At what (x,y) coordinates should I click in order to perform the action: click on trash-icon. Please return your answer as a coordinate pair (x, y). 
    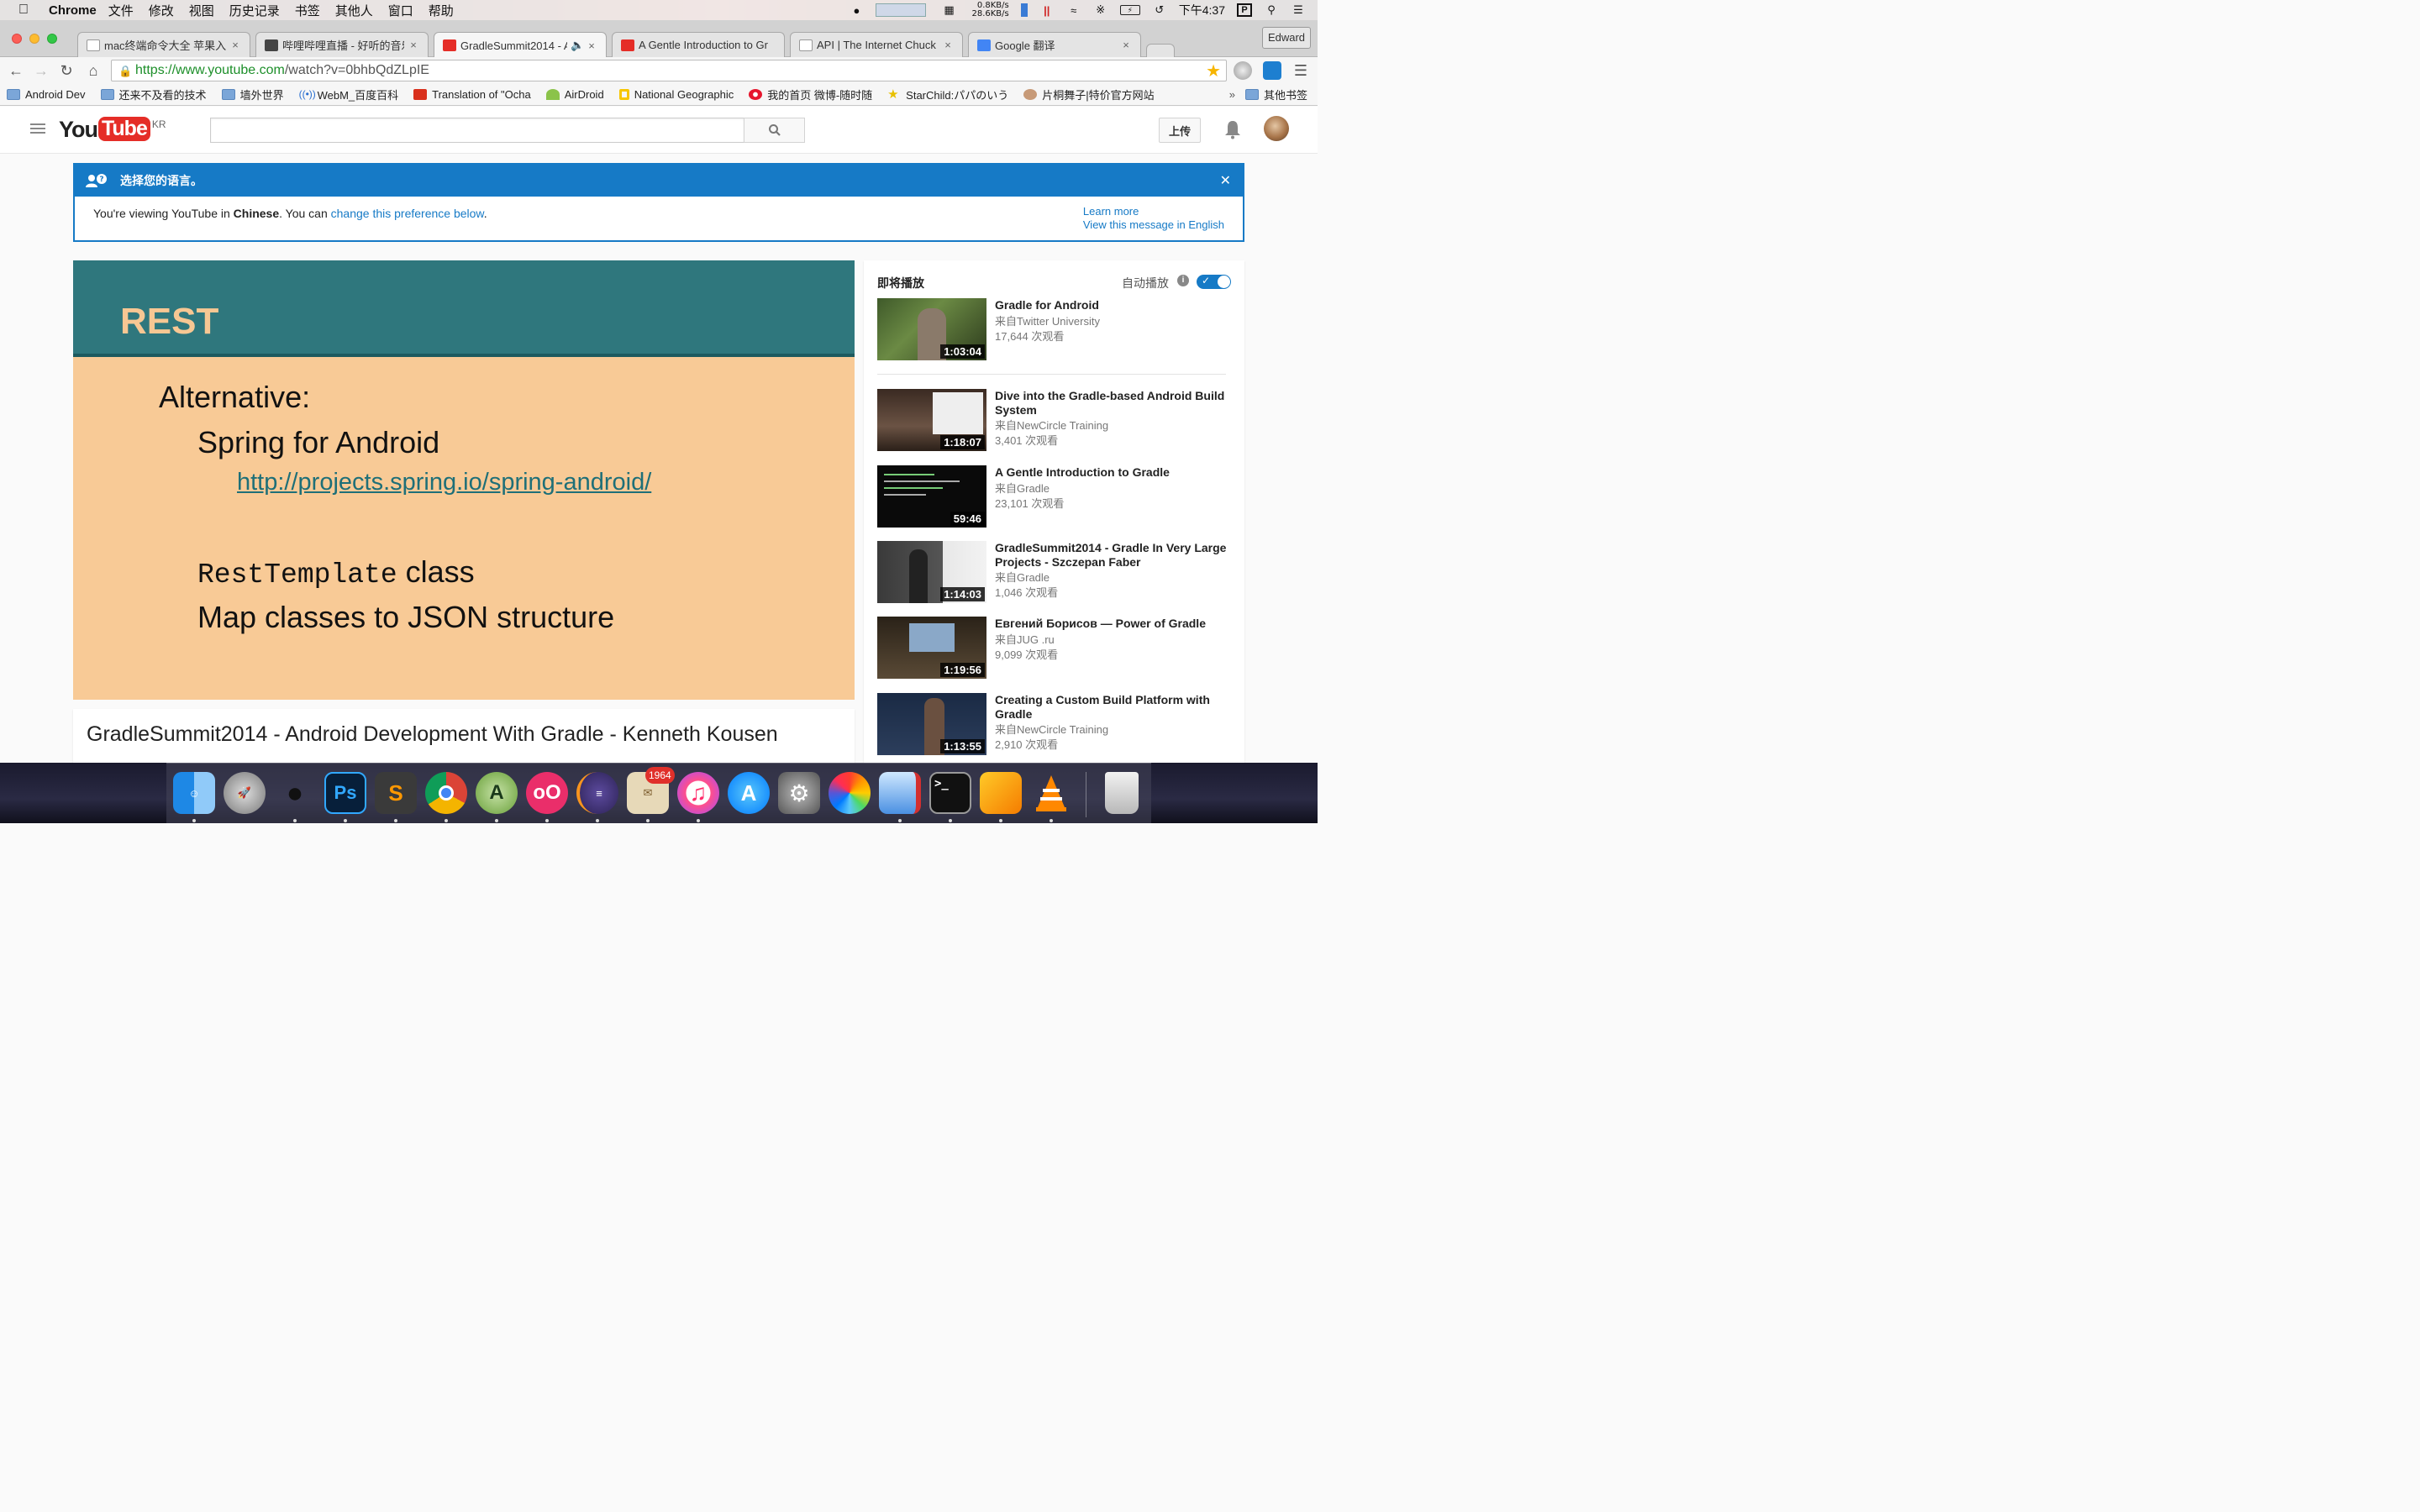
    Looking at the image, I should click on (1122, 793).